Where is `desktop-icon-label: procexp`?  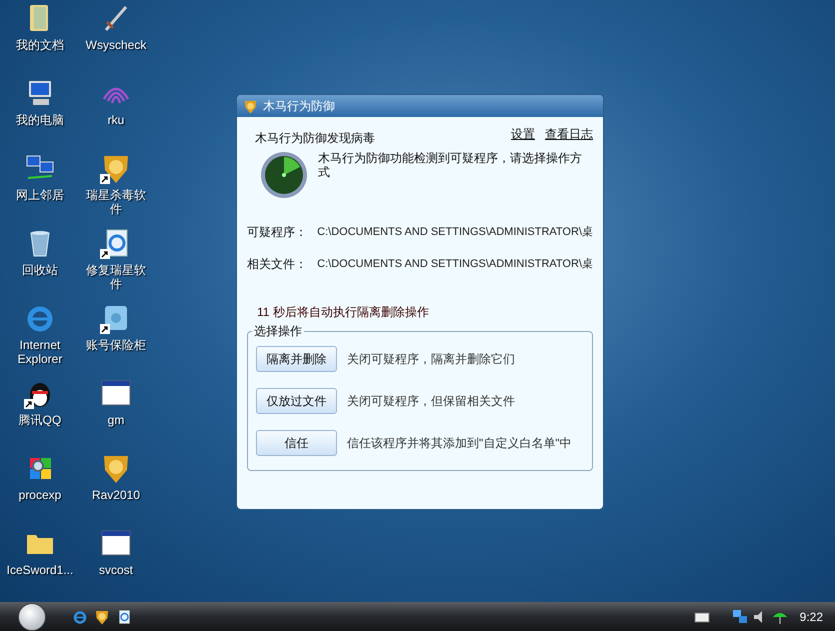 desktop-icon-label: procexp is located at coordinates (40, 495).